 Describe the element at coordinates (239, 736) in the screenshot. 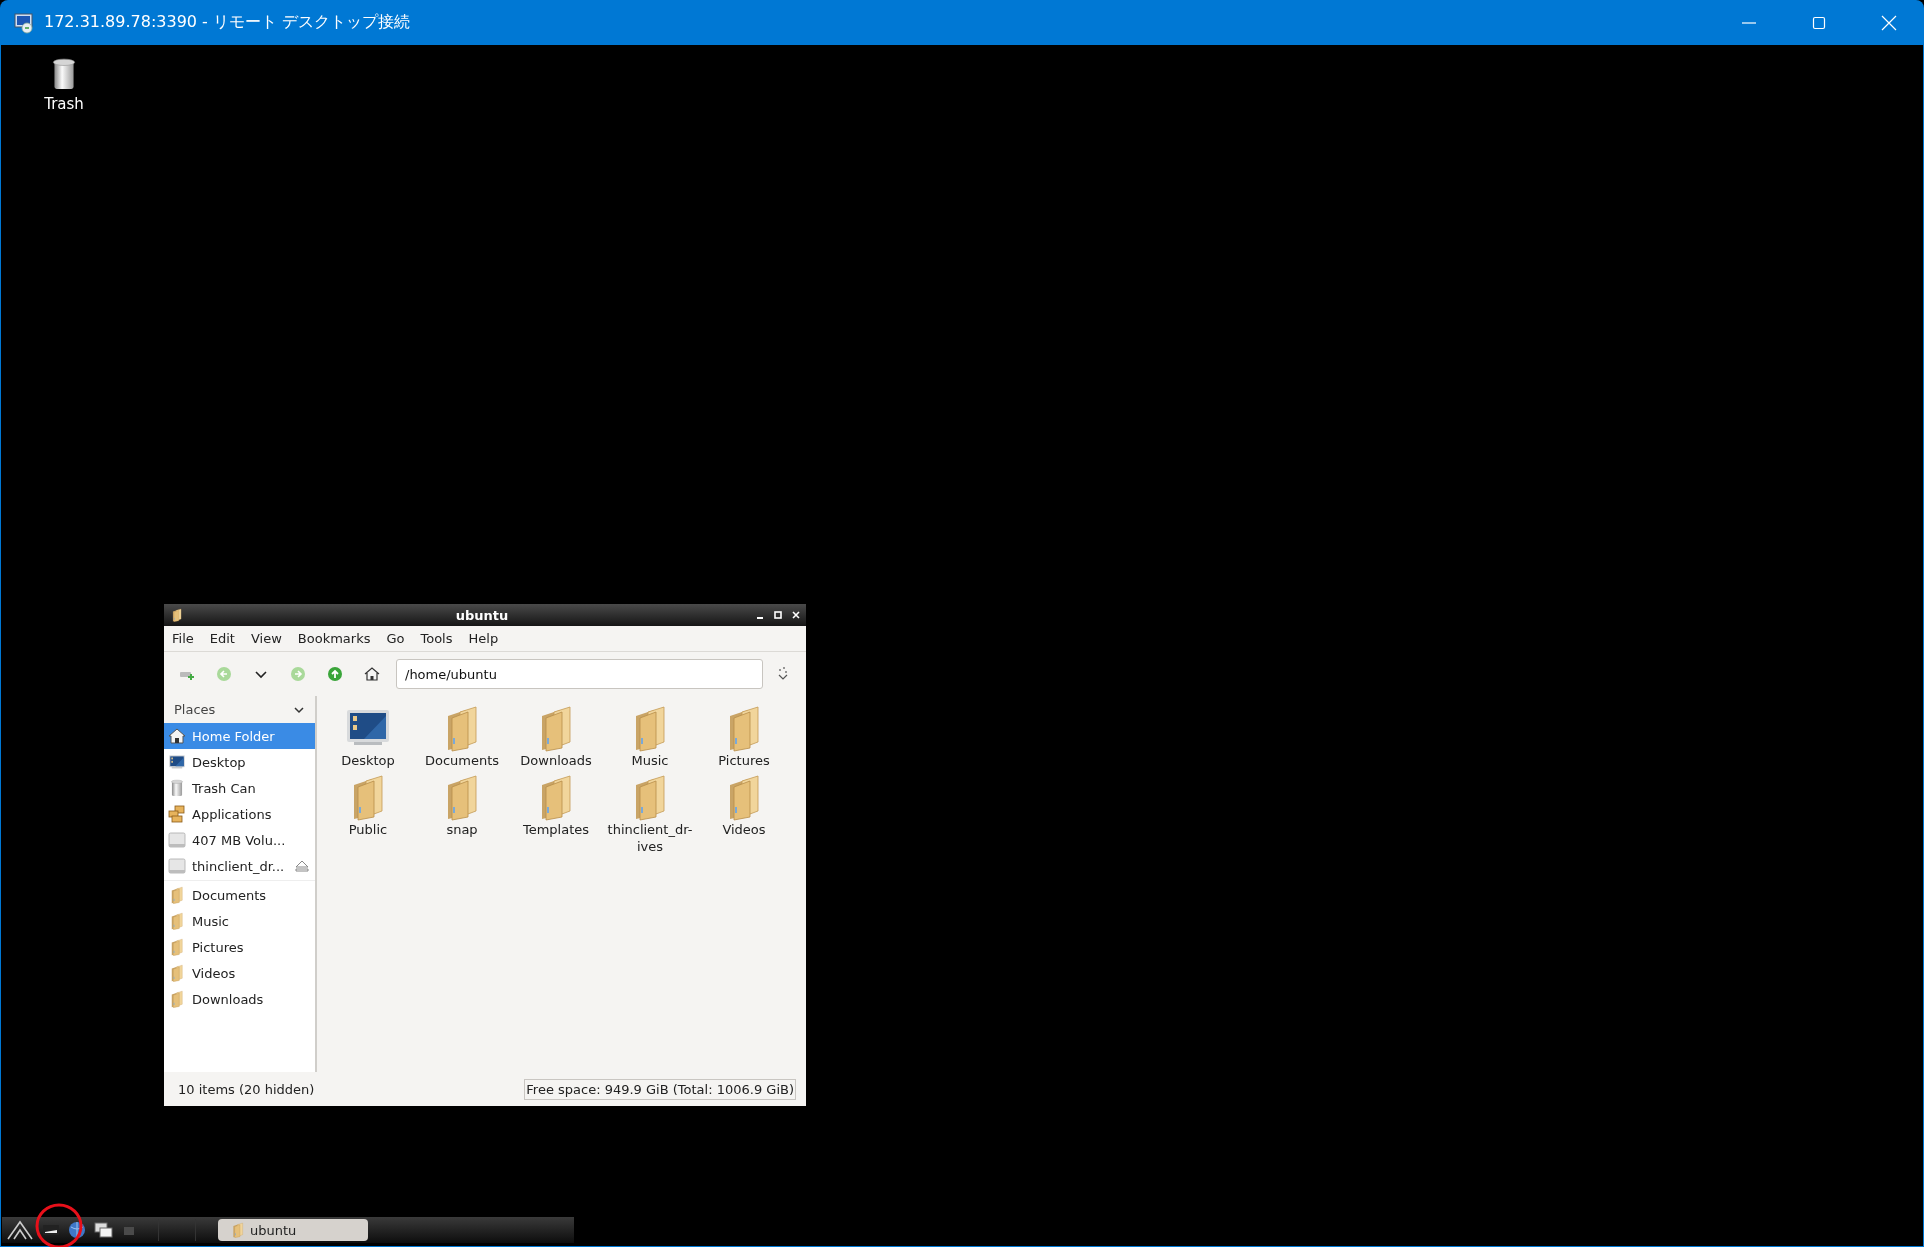

I see `sidebar-item: Home Folder` at that location.